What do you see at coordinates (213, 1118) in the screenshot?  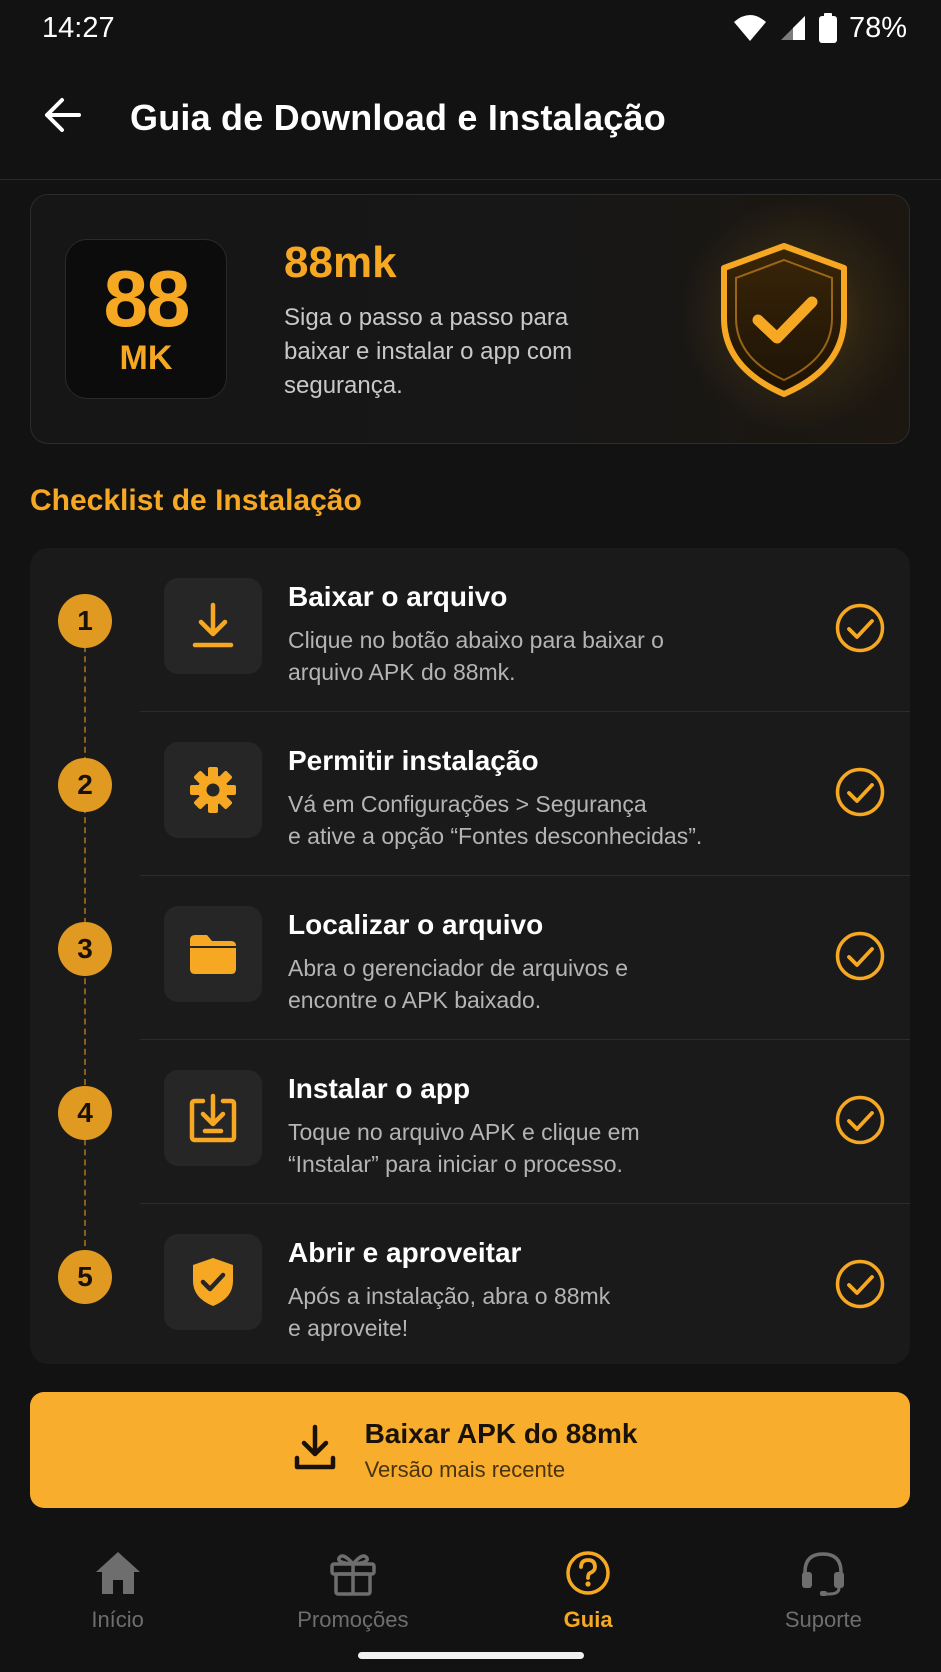 I see `install-icon` at bounding box center [213, 1118].